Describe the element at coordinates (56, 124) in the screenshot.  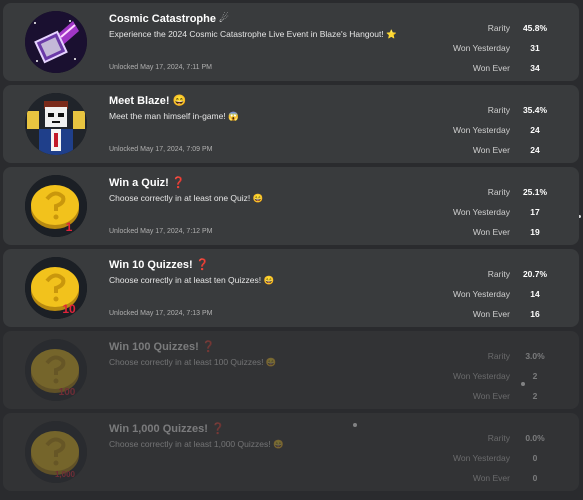
I see `blaze-avatar-icon` at that location.